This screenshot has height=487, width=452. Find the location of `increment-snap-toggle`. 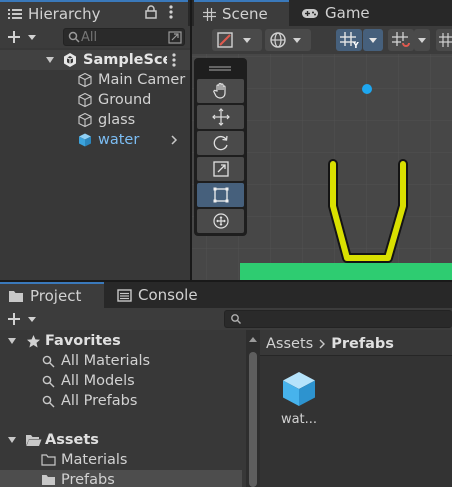

increment-snap-toggle is located at coordinates (401, 40).